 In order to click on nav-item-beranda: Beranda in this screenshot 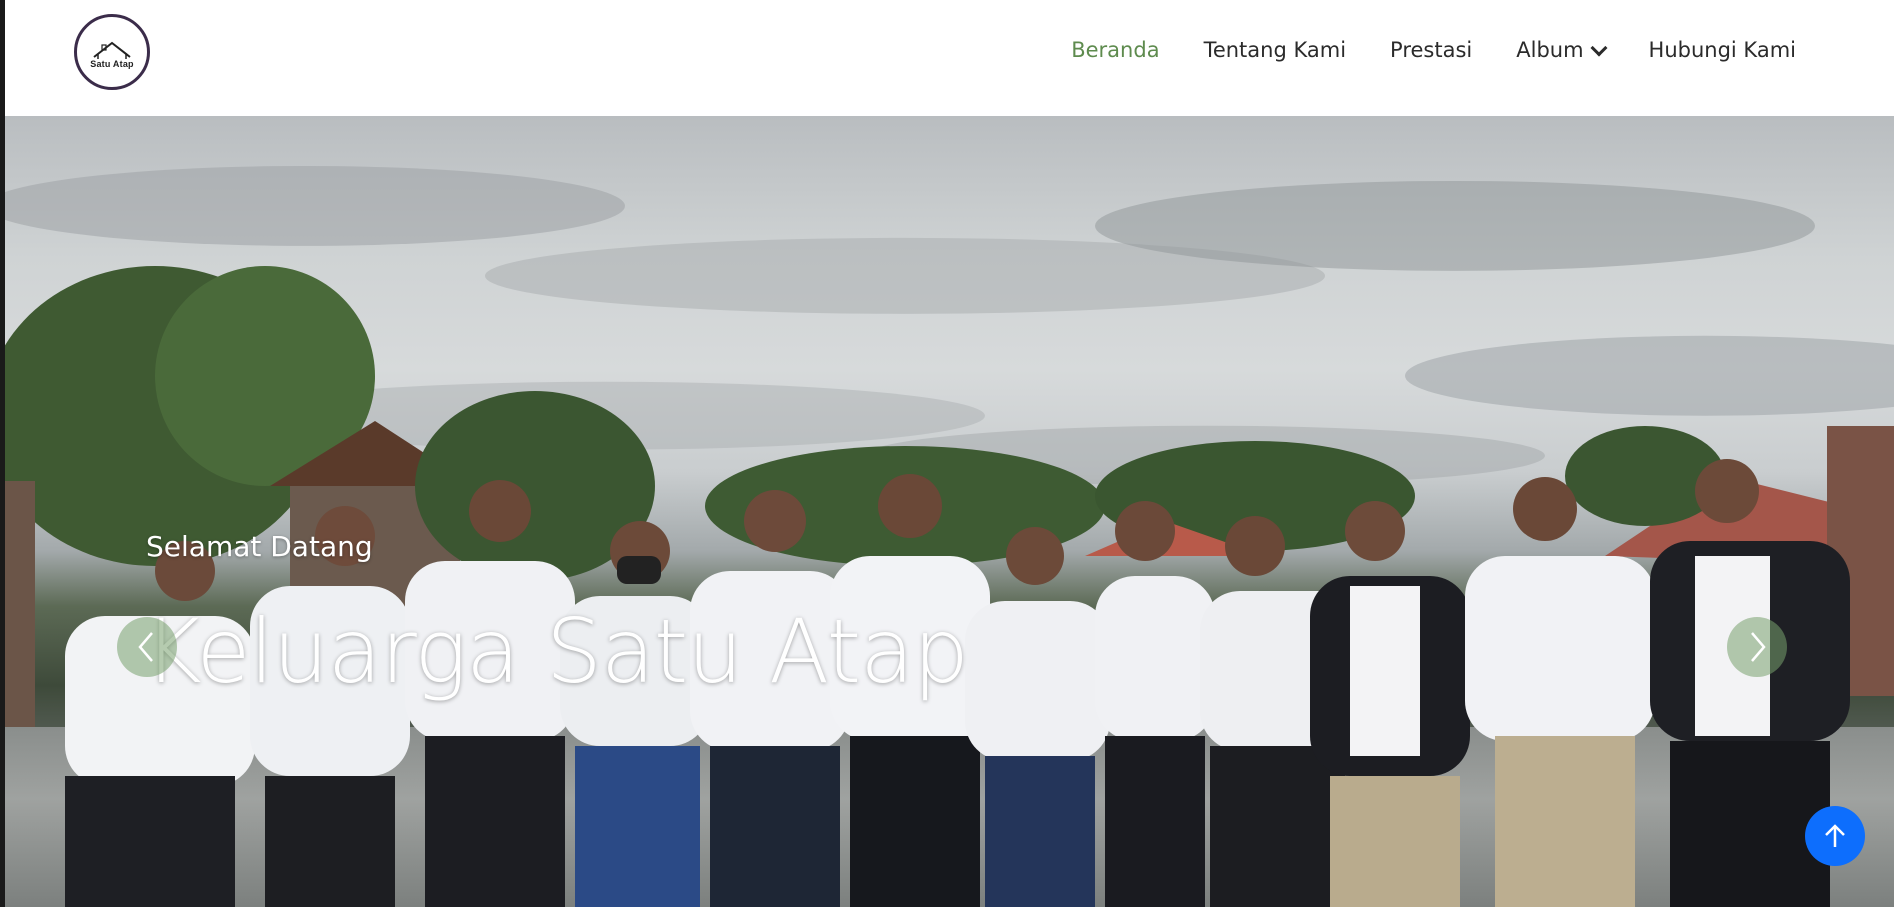, I will do `click(1115, 50)`.